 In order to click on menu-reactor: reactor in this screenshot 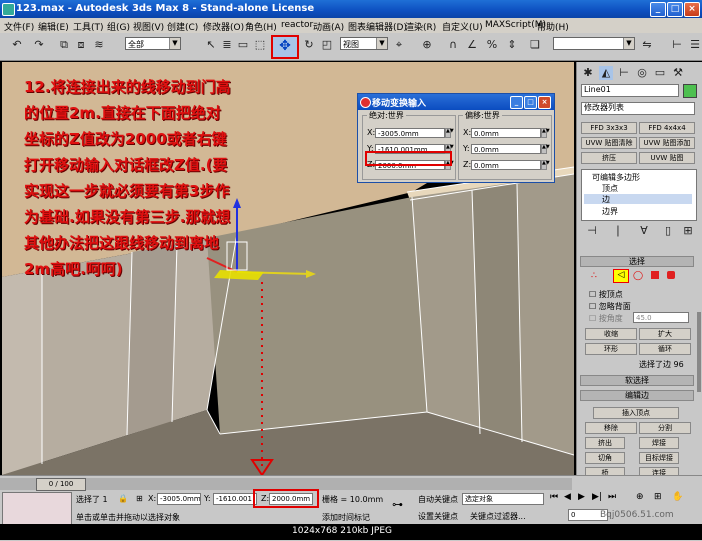, I will do `click(297, 25)`.